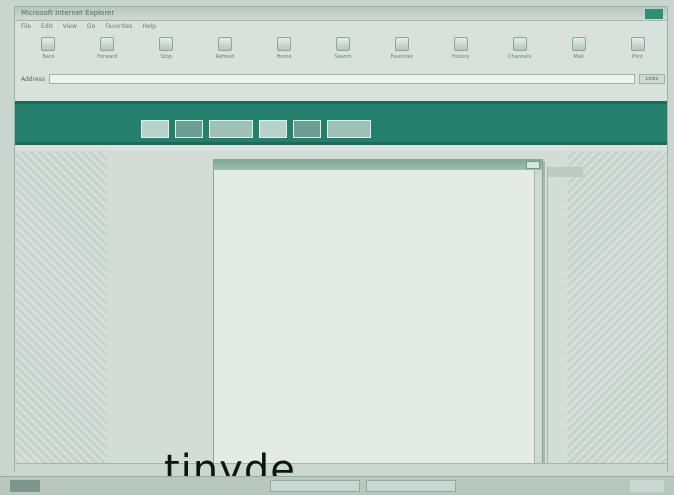  Describe the element at coordinates (647, 486) in the screenshot. I see `system-tray` at that location.